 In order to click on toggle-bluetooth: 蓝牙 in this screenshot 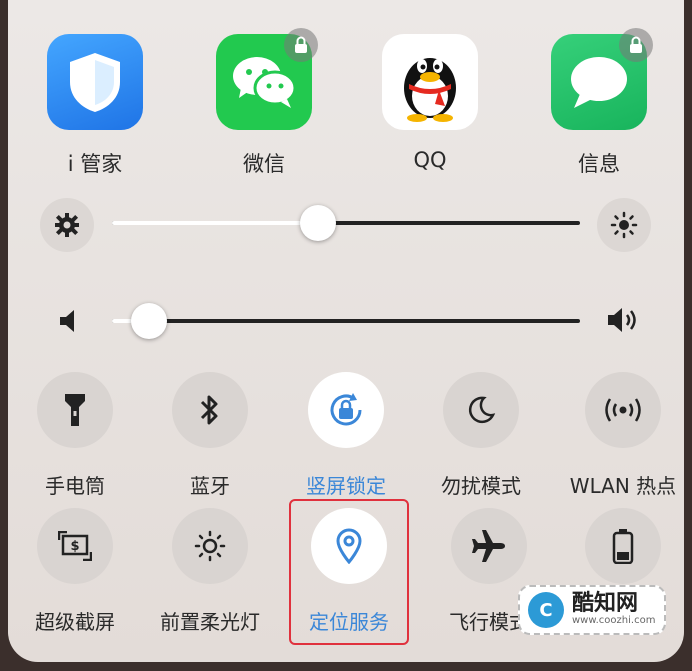, I will do `click(210, 435)`.